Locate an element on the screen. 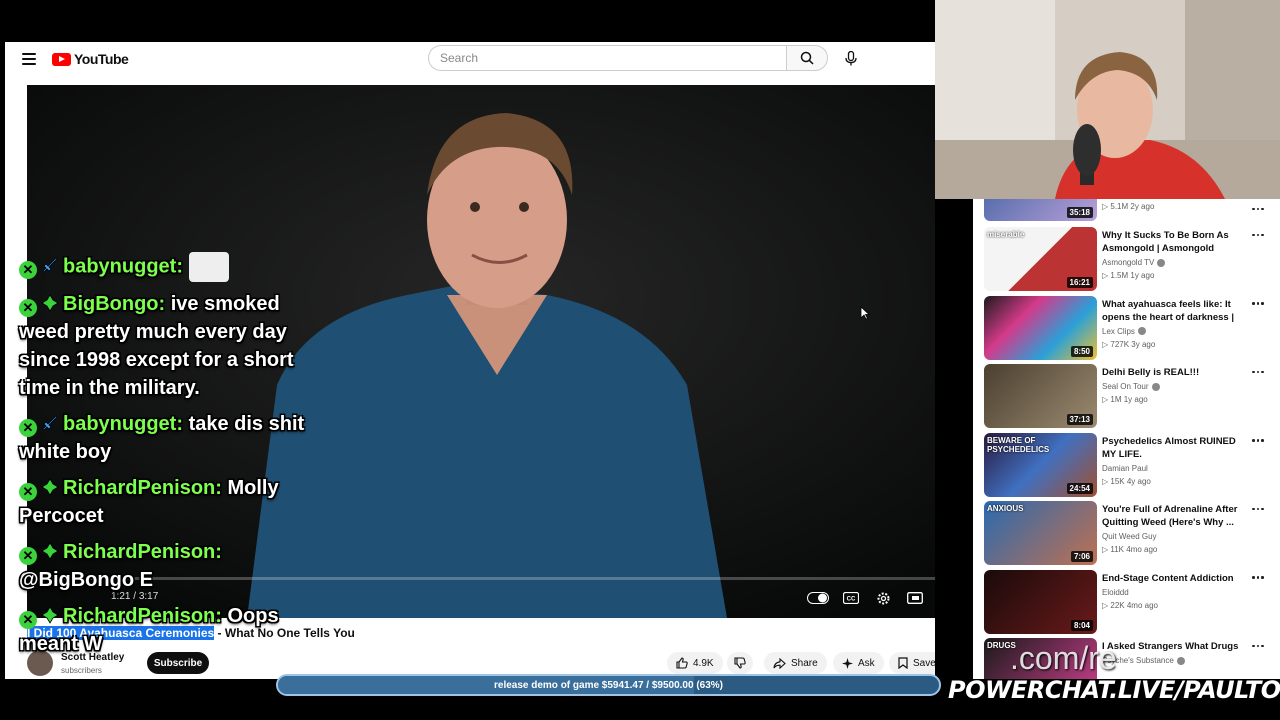  theater-icon is located at coordinates (915, 598).